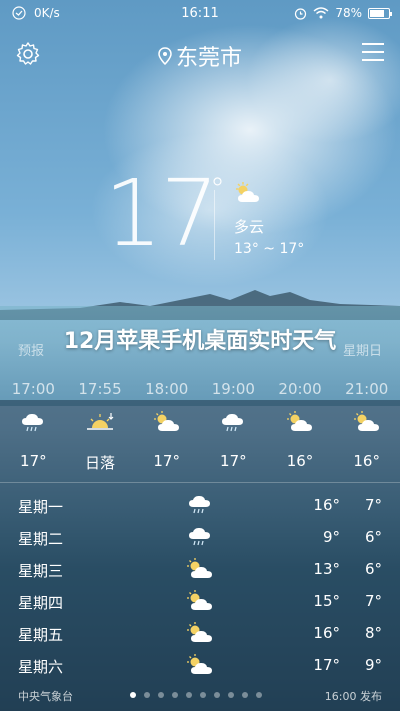  What do you see at coordinates (269, 249) in the screenshot?
I see `temp-range: 13° ~ 17°` at bounding box center [269, 249].